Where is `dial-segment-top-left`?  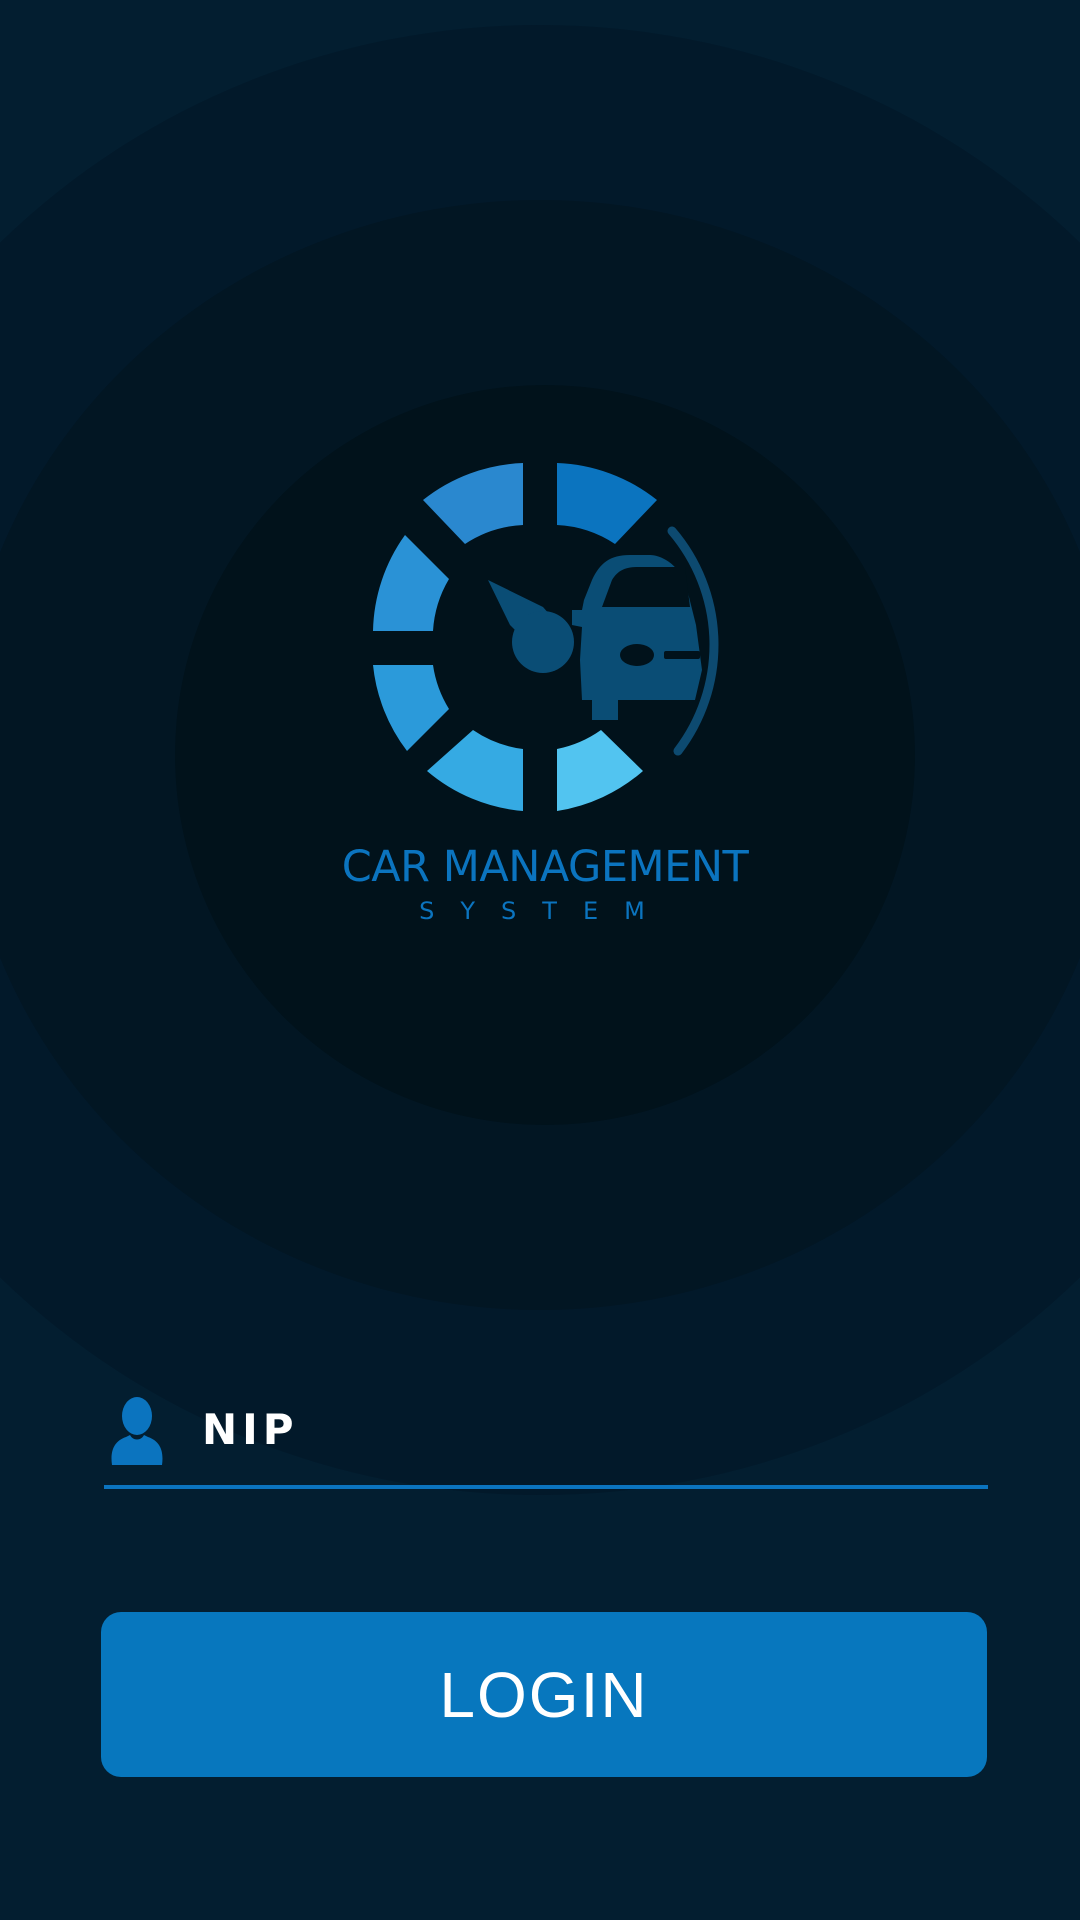 dial-segment-top-left is located at coordinates (473, 503).